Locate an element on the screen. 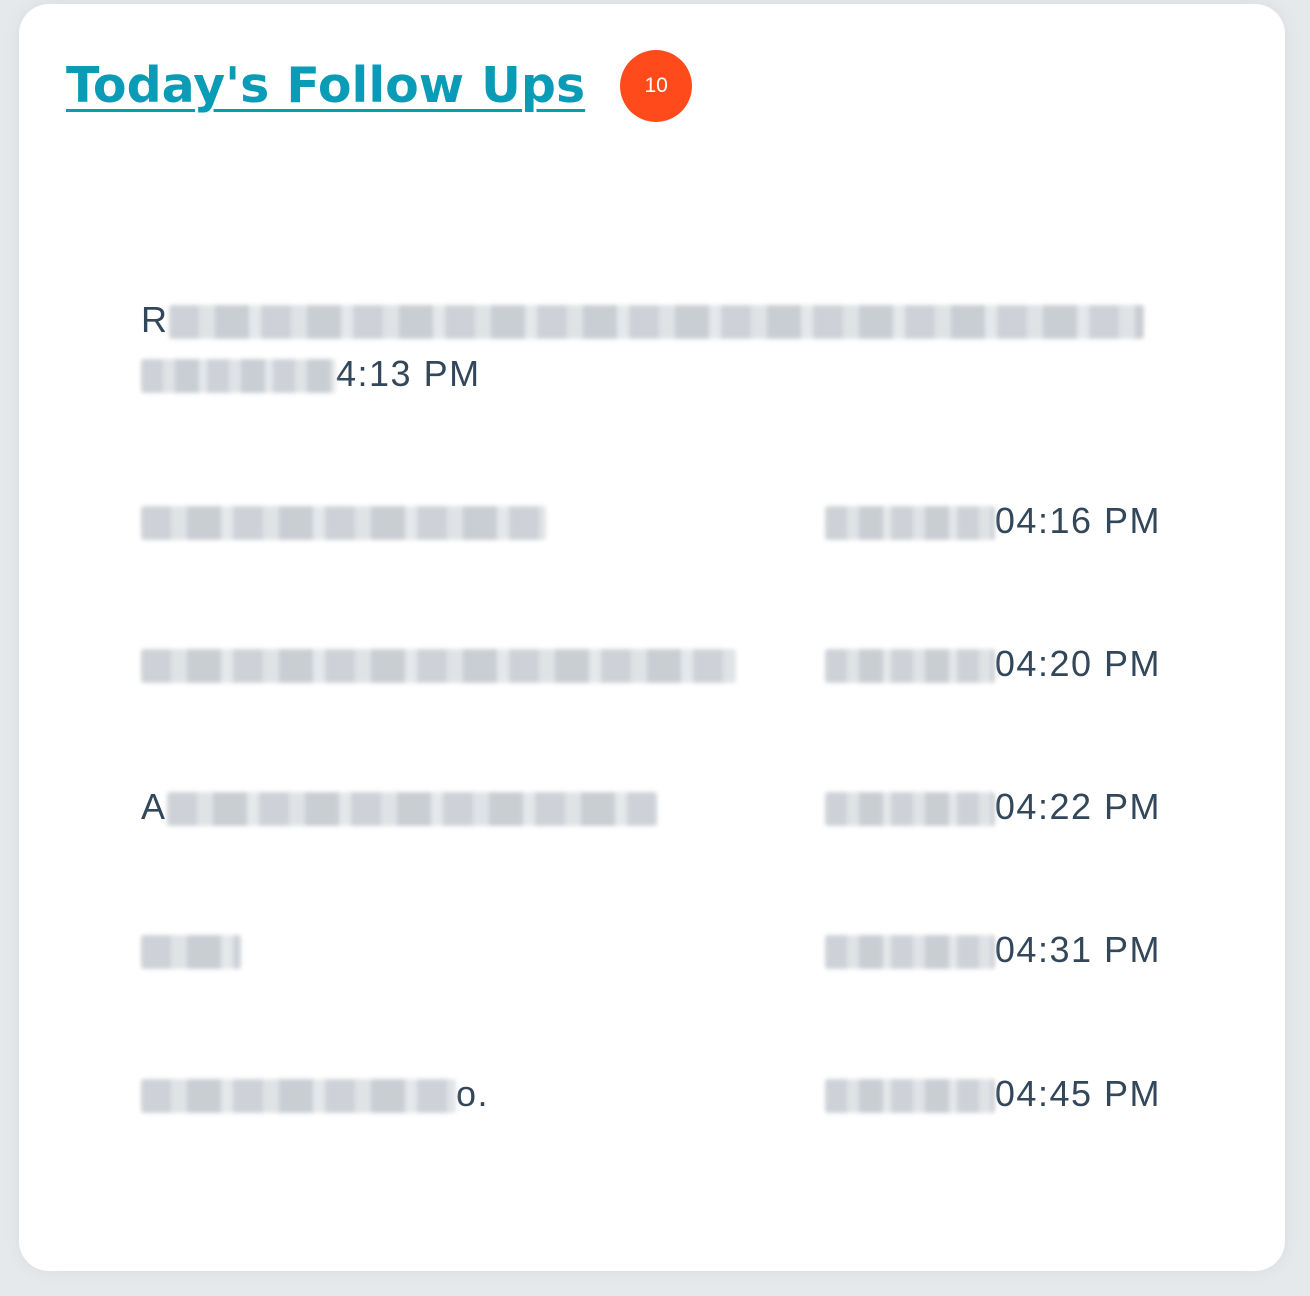 This screenshot has width=1310, height=1296. followup-contact: A is located at coordinates (399, 807).